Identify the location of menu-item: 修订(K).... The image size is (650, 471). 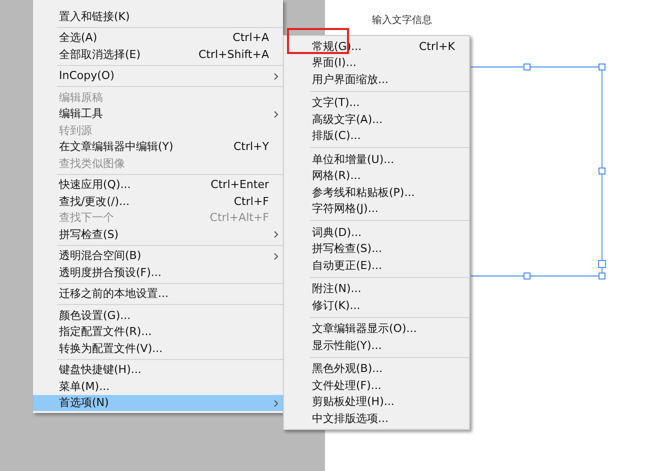
(376, 305).